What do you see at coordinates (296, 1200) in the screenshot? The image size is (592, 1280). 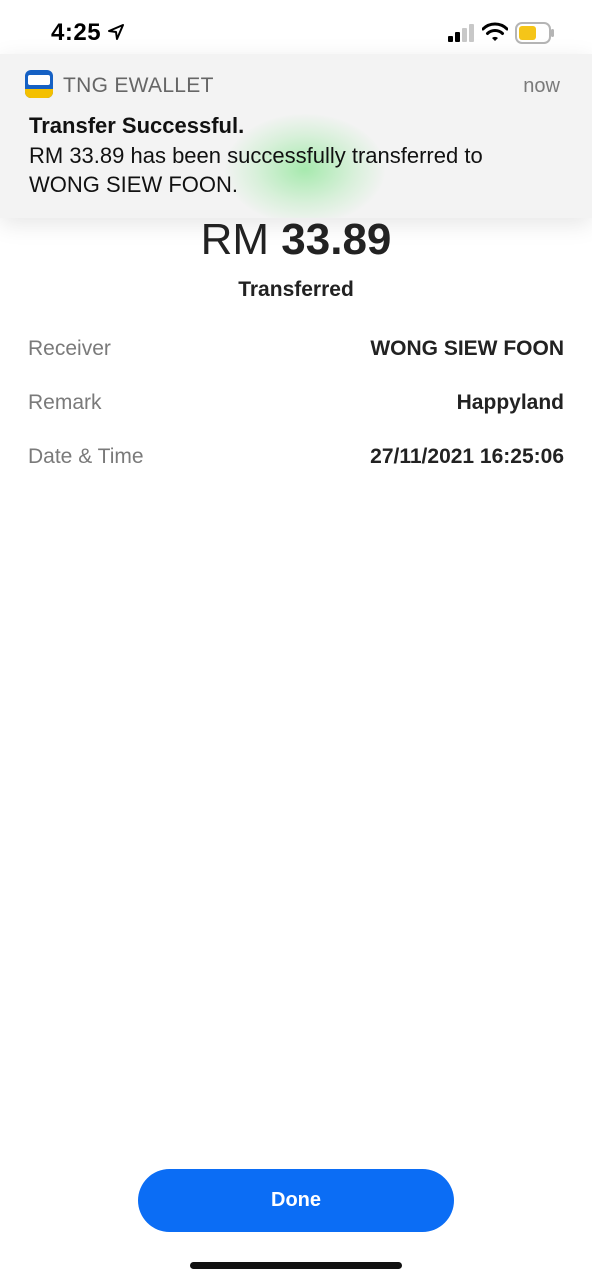 I see `done-button: Done` at bounding box center [296, 1200].